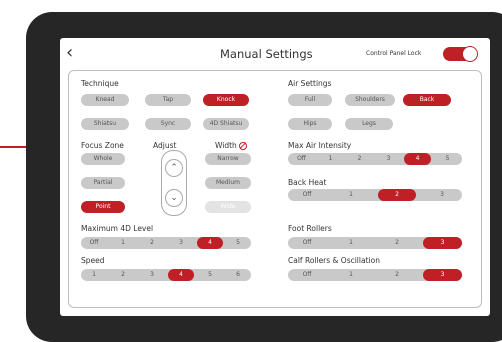 The image size is (502, 342). What do you see at coordinates (447, 159) in the screenshot?
I see `air-intensity-5: 5` at bounding box center [447, 159].